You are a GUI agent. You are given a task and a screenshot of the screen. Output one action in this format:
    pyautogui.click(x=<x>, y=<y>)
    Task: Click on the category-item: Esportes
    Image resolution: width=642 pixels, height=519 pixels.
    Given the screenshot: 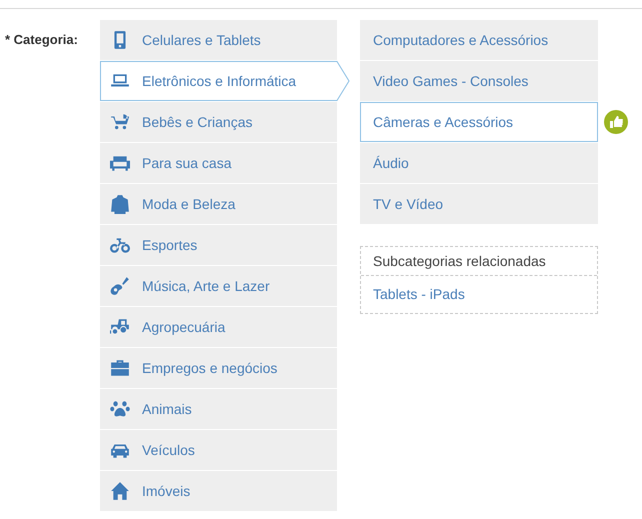 What is the action you would take?
    pyautogui.click(x=218, y=245)
    